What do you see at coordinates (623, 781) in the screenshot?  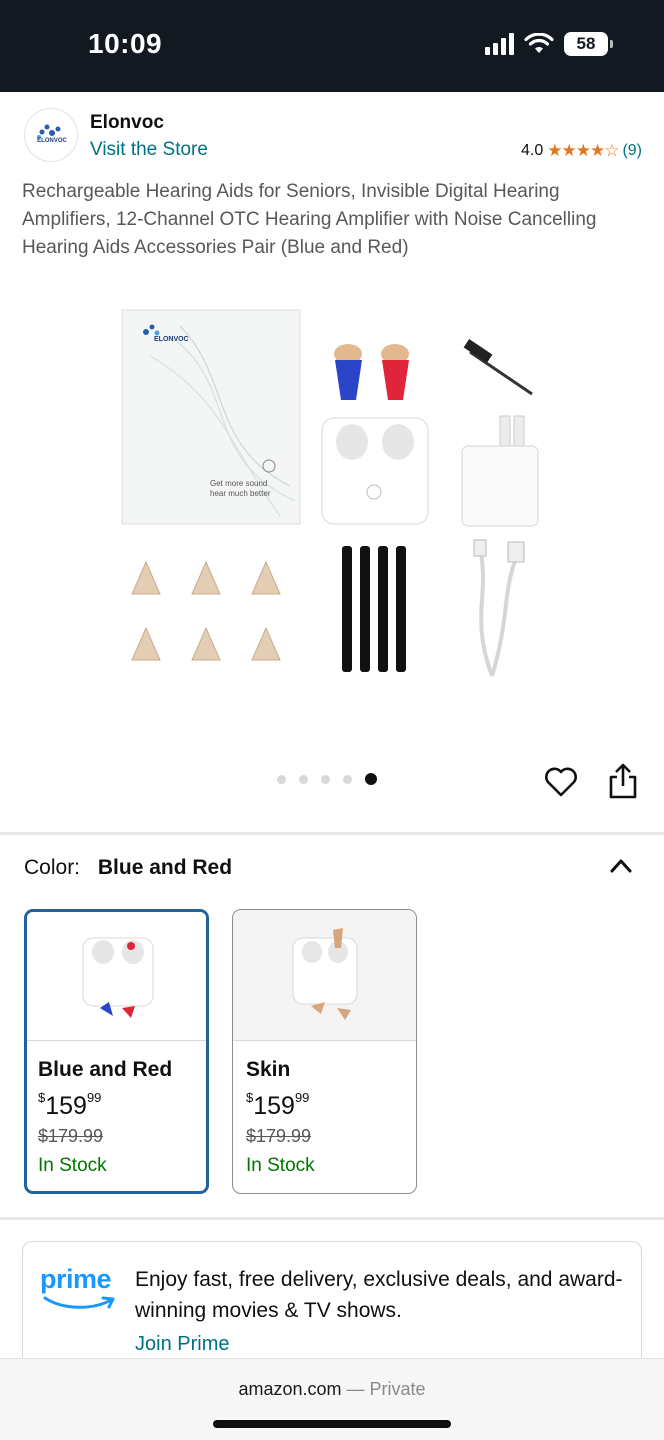 I see `share-icon` at bounding box center [623, 781].